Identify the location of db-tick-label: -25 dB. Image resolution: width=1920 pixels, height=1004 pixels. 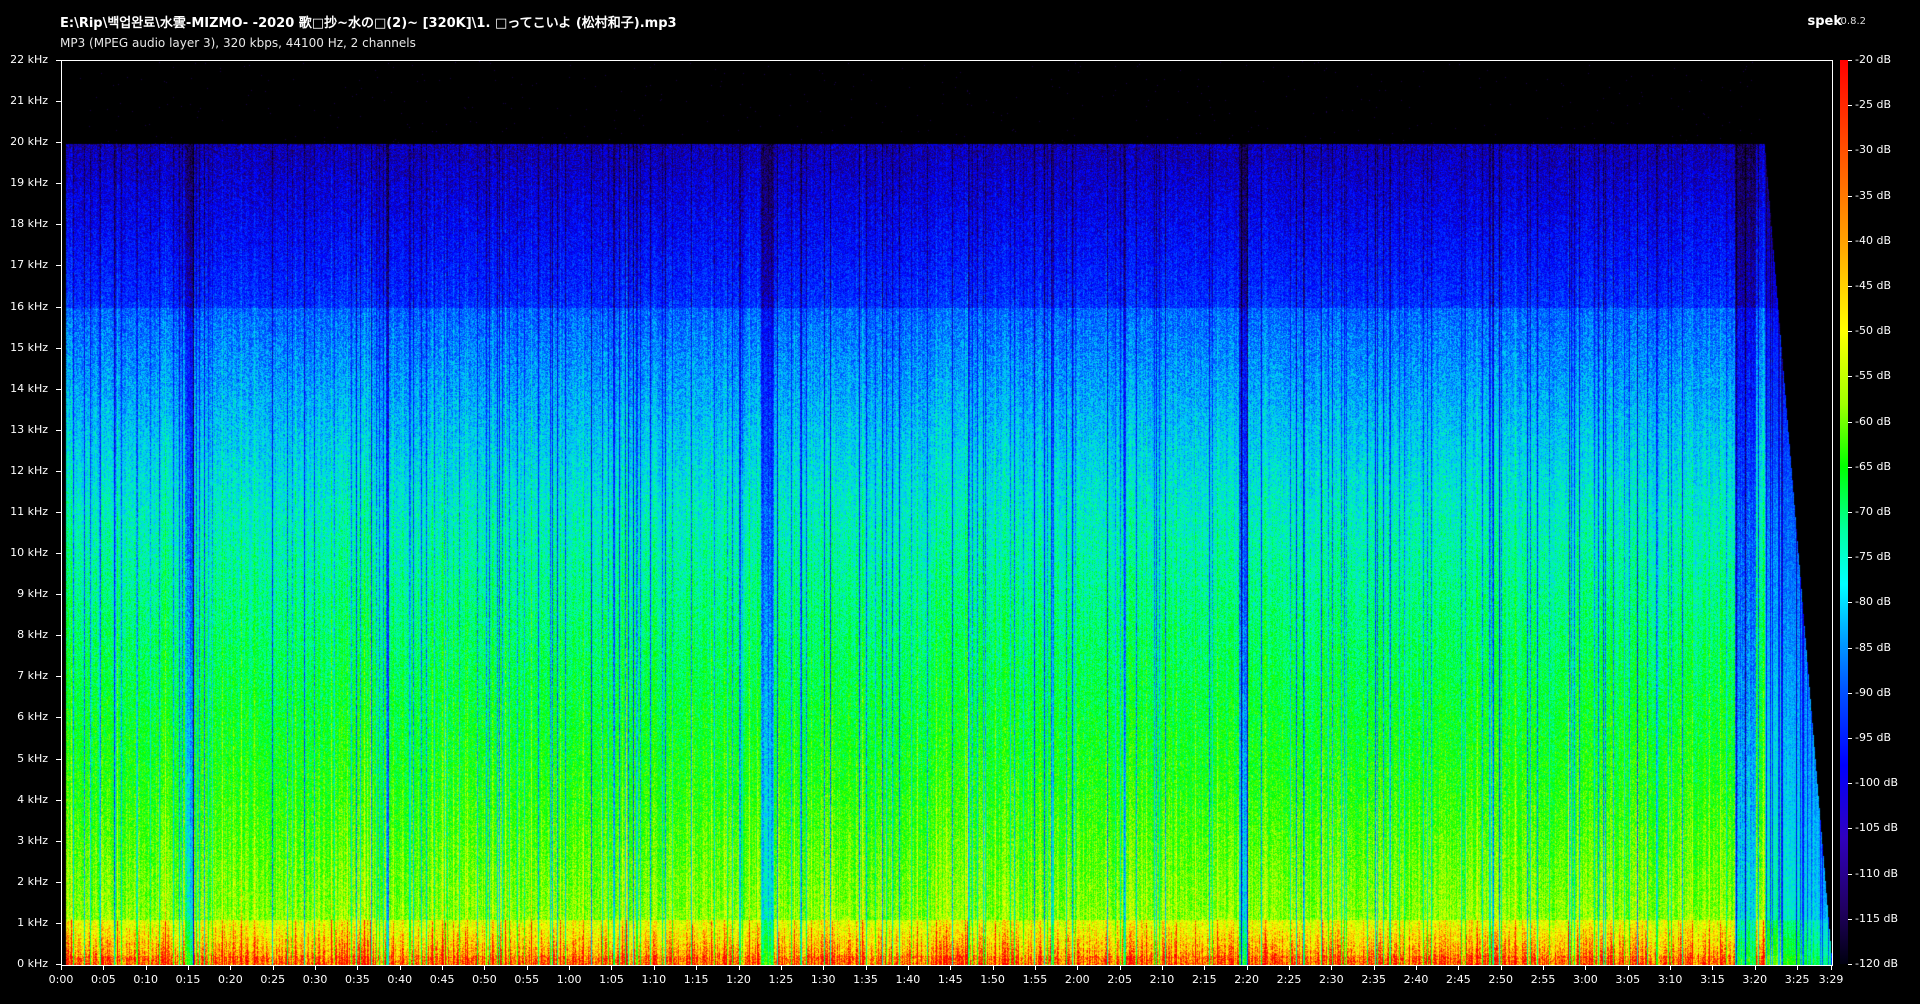
(1873, 105).